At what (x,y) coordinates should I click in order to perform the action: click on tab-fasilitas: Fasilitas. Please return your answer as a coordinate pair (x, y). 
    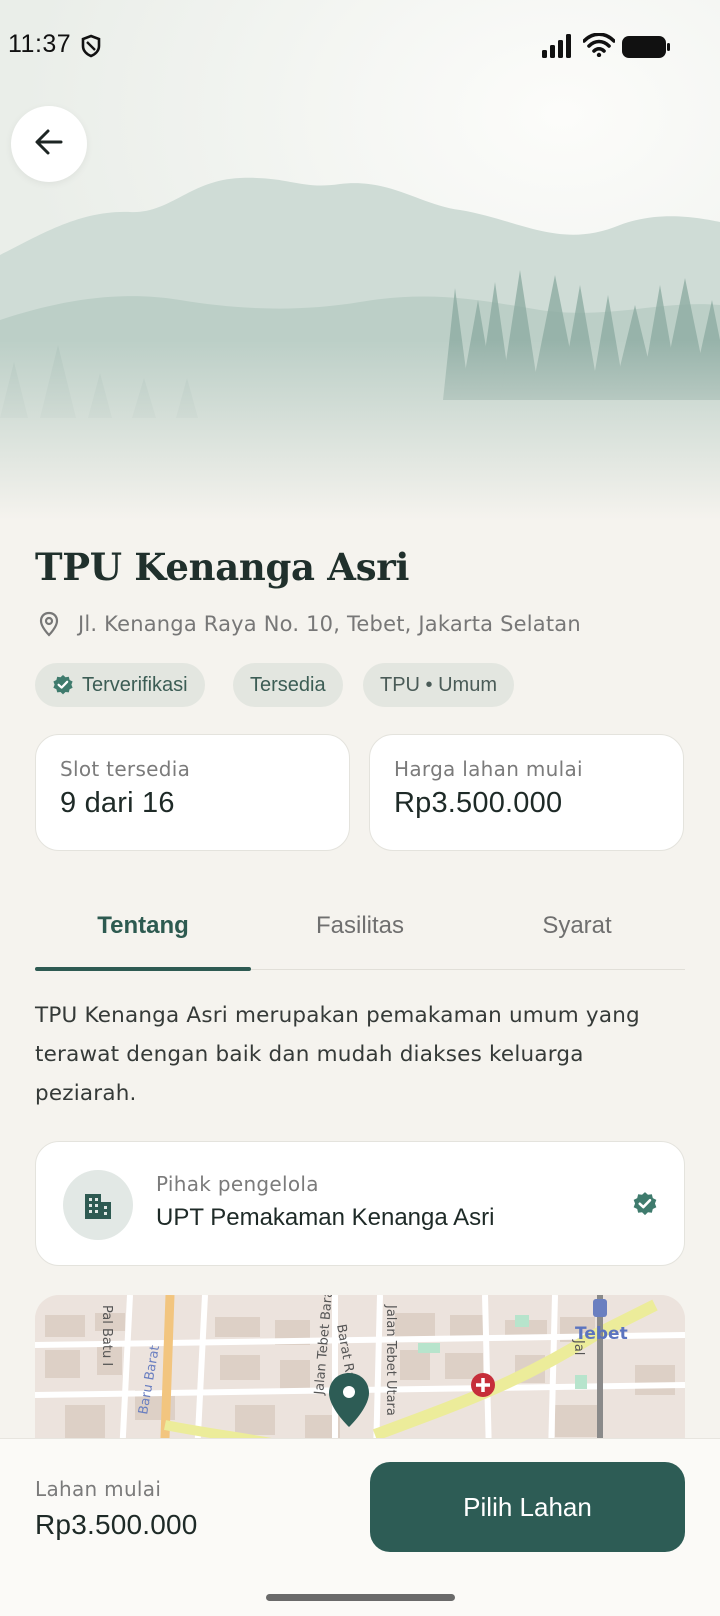
    Looking at the image, I should click on (360, 934).